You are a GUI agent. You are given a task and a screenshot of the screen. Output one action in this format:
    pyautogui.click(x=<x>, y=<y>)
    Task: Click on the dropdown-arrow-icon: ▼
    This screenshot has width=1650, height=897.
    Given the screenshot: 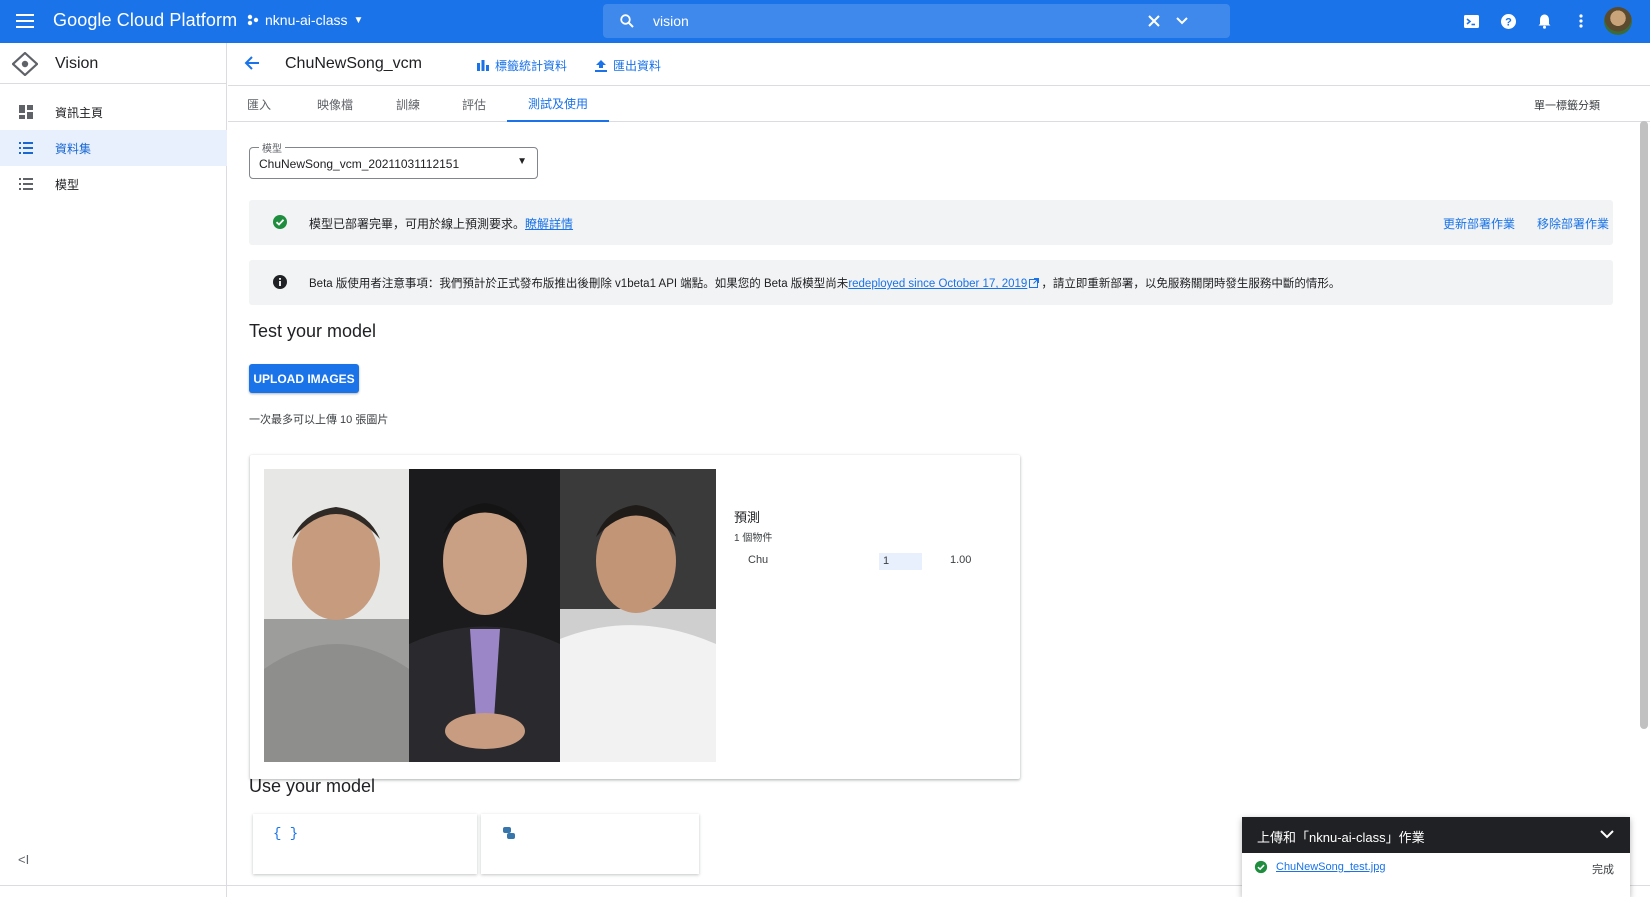 What is the action you would take?
    pyautogui.click(x=522, y=161)
    